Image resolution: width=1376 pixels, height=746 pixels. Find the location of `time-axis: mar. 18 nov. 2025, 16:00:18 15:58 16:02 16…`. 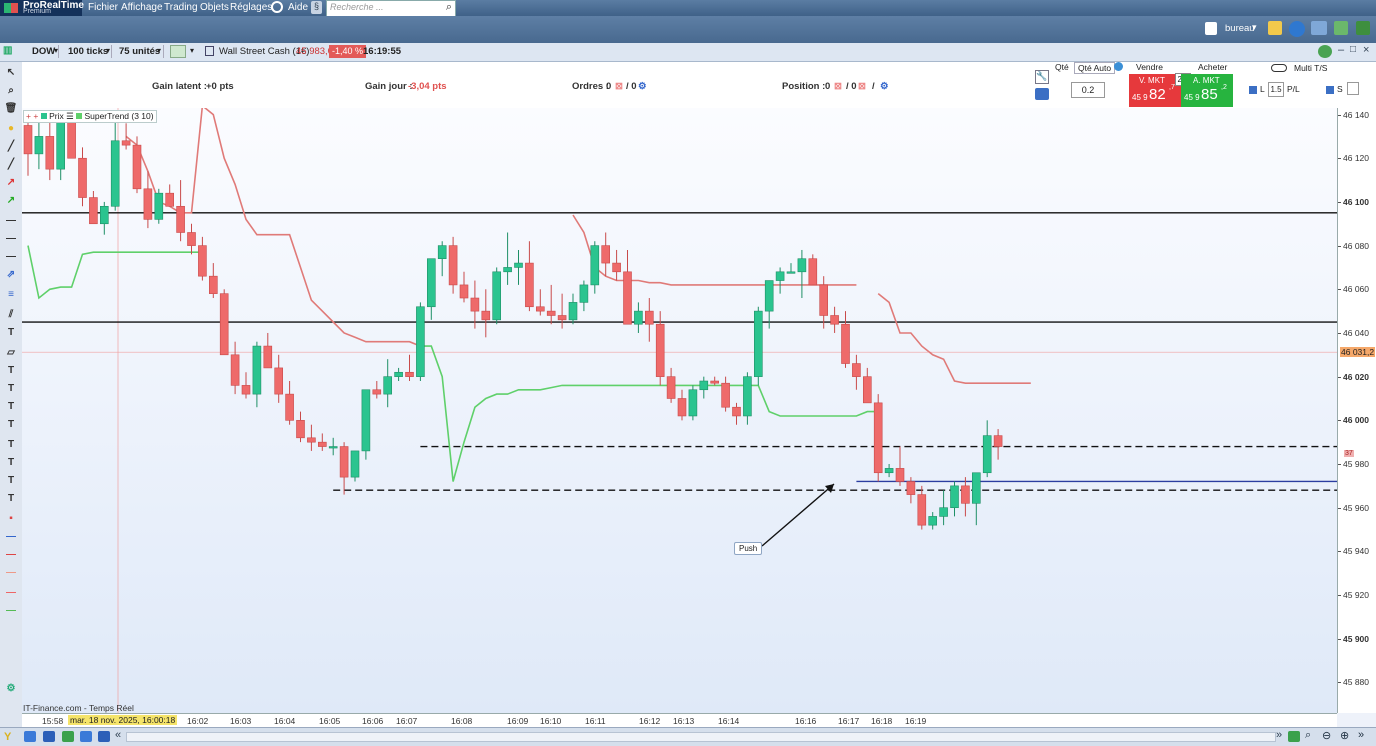

time-axis: mar. 18 nov. 2025, 16:00:18 15:58 16:02 16… is located at coordinates (679, 720).